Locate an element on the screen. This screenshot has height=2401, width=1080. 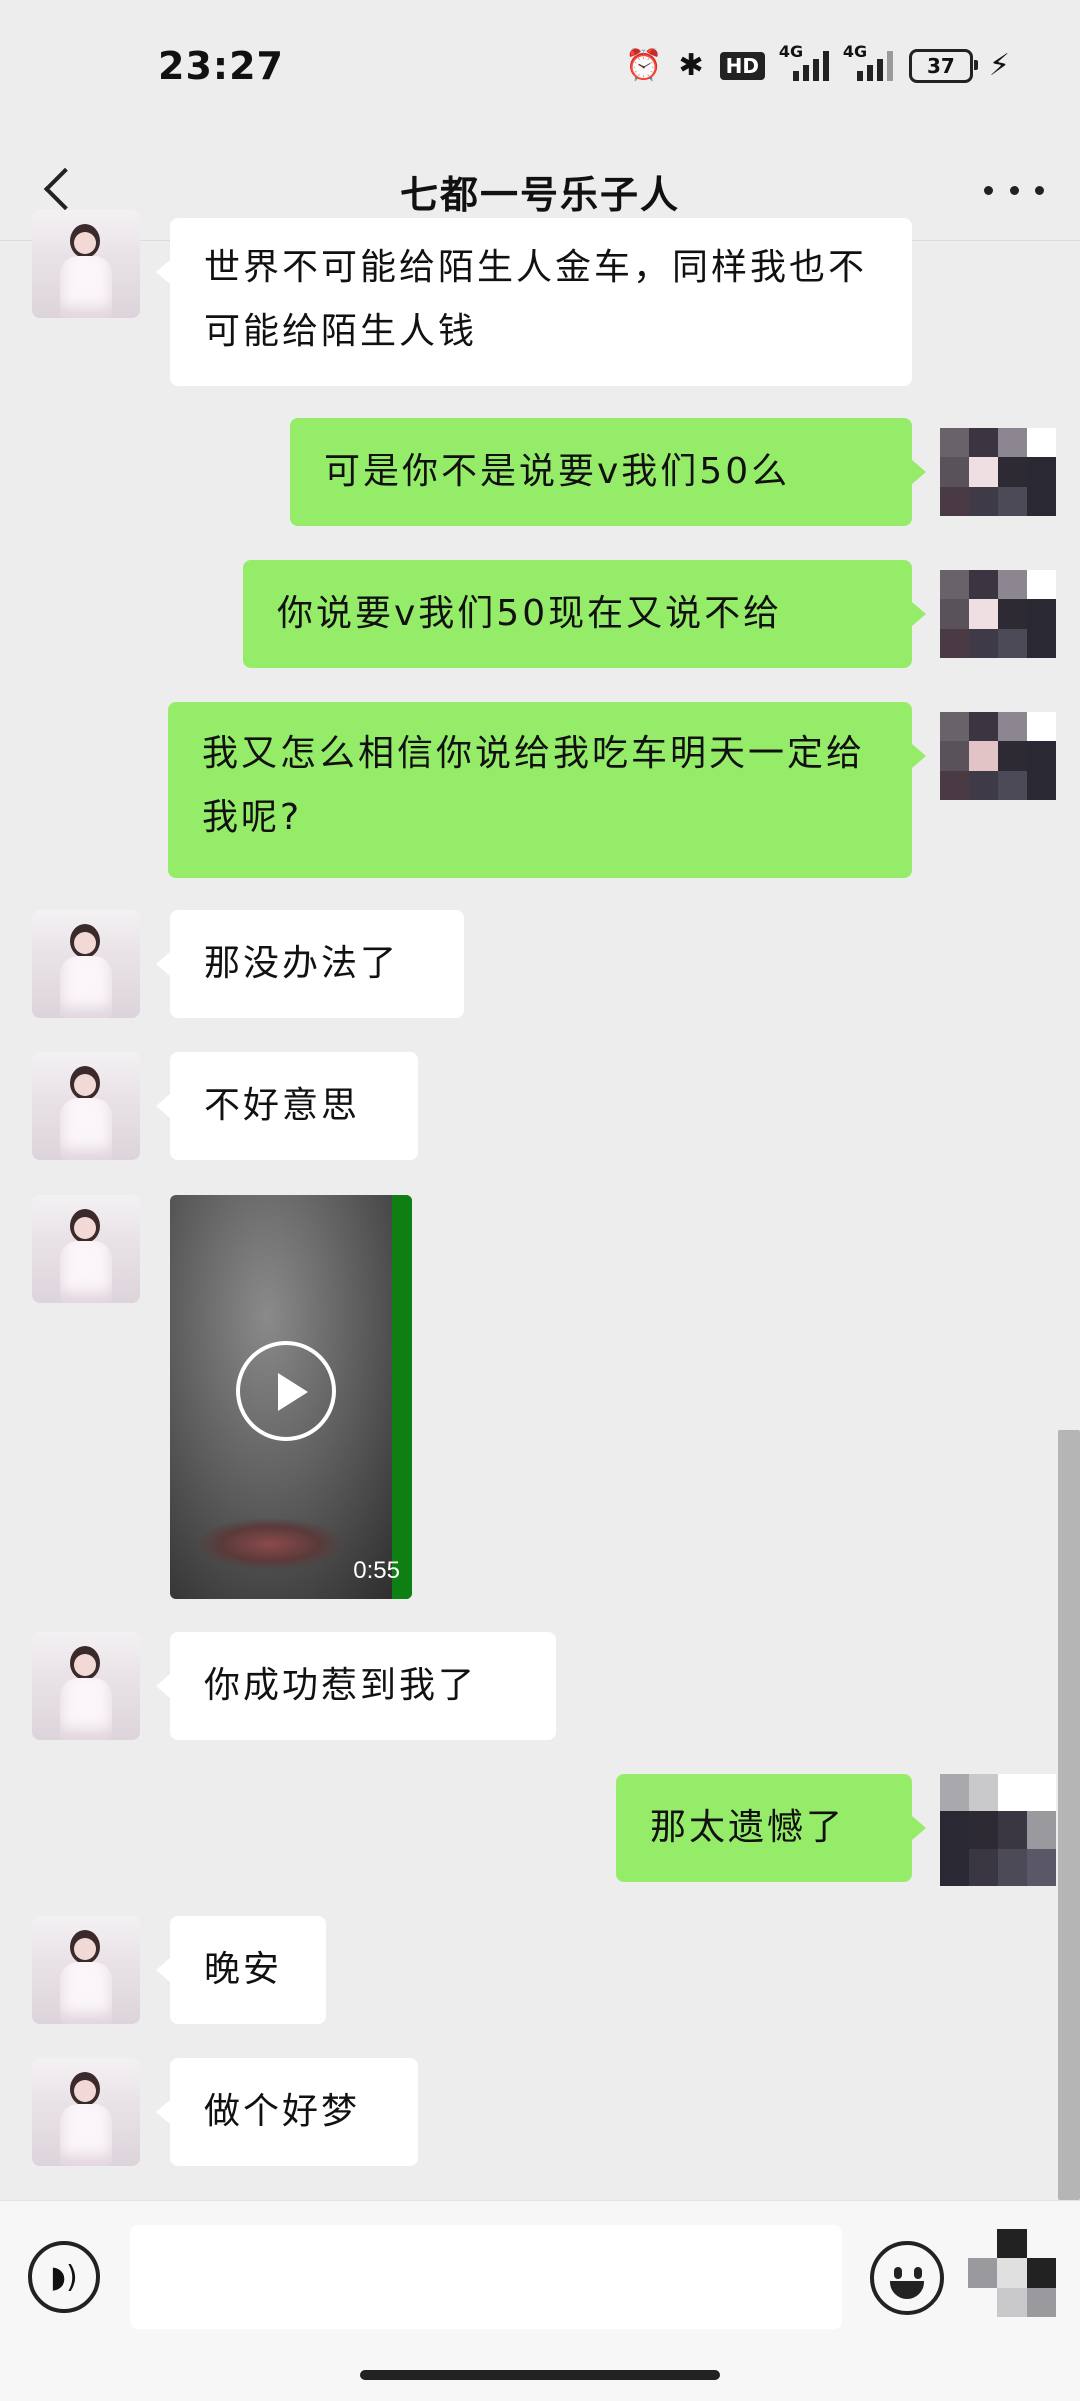
emoji-icon is located at coordinates (907, 2278).